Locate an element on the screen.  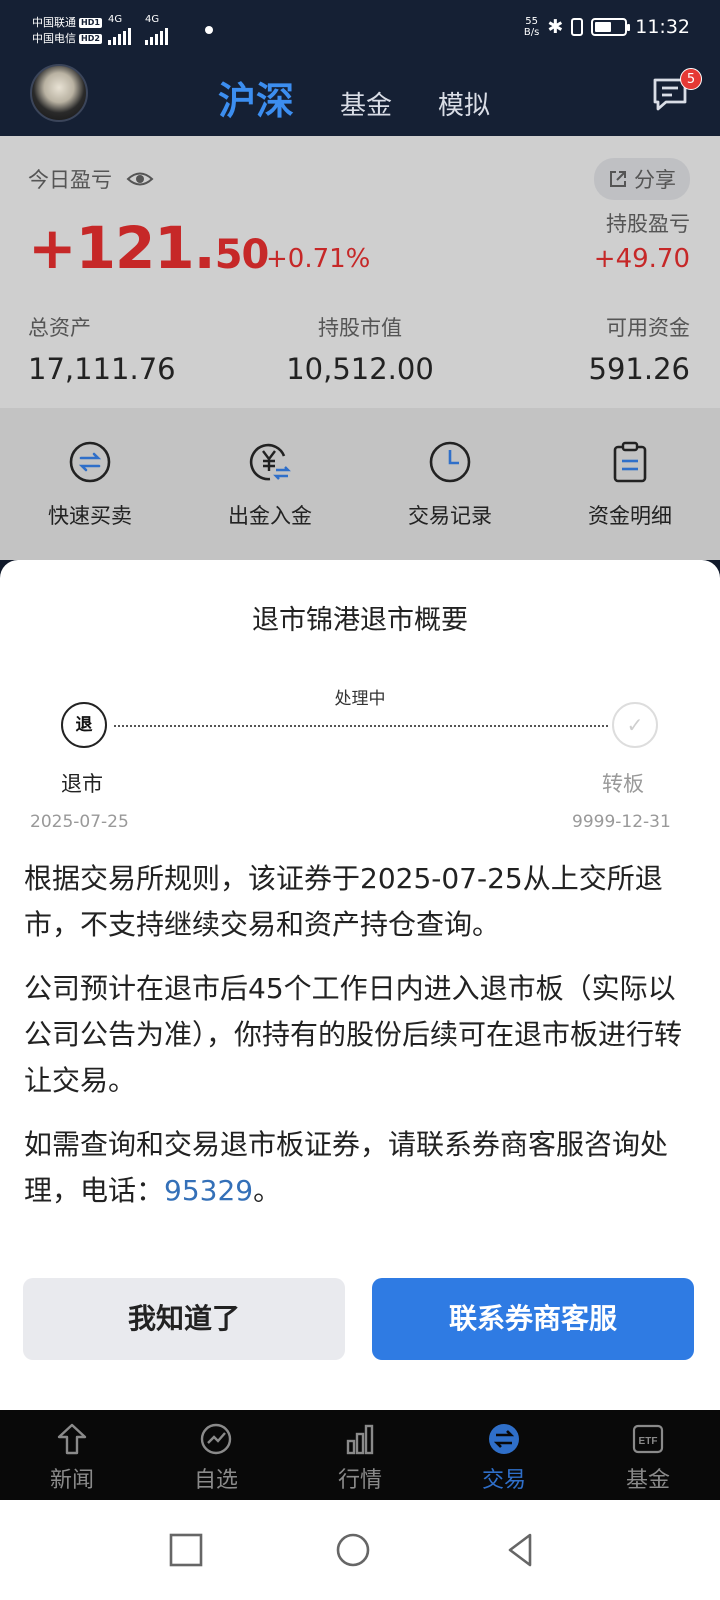
today-pnl-value: +121.50 is located at coordinates (149, 248).